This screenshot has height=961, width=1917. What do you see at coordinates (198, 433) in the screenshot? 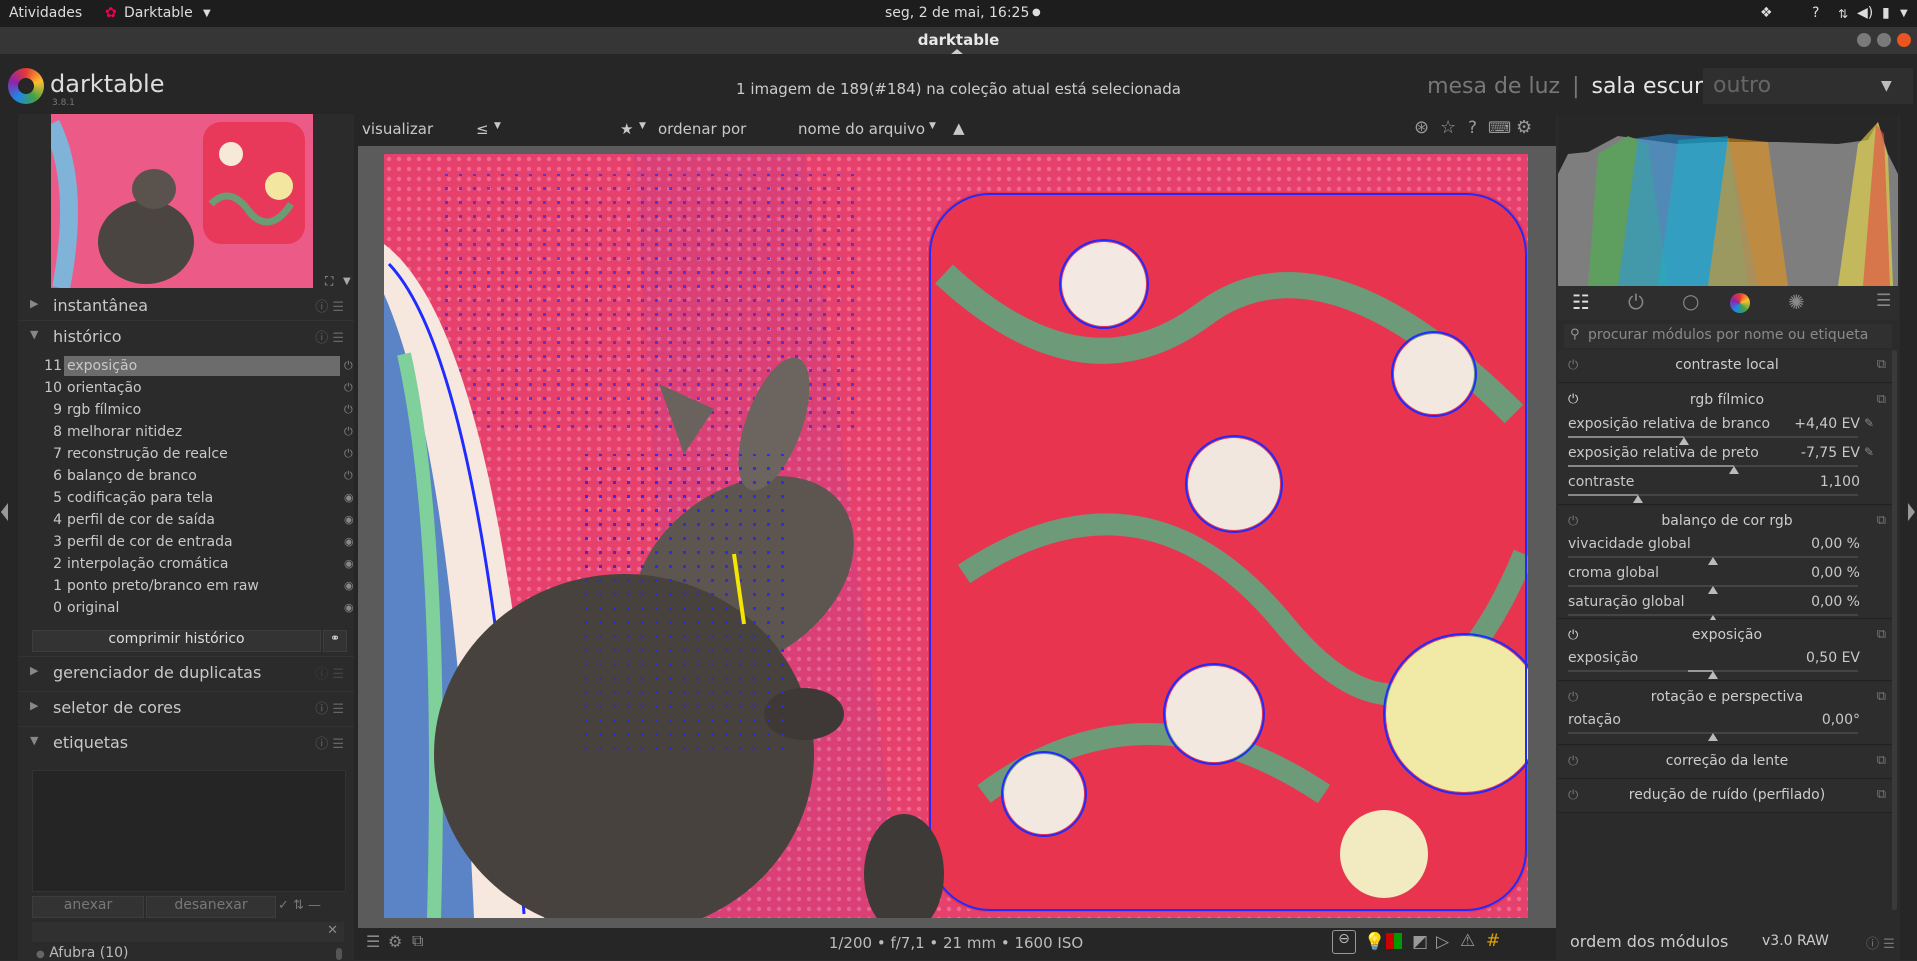
I see `history-item: 8 melhorar nitidez ⏻` at bounding box center [198, 433].